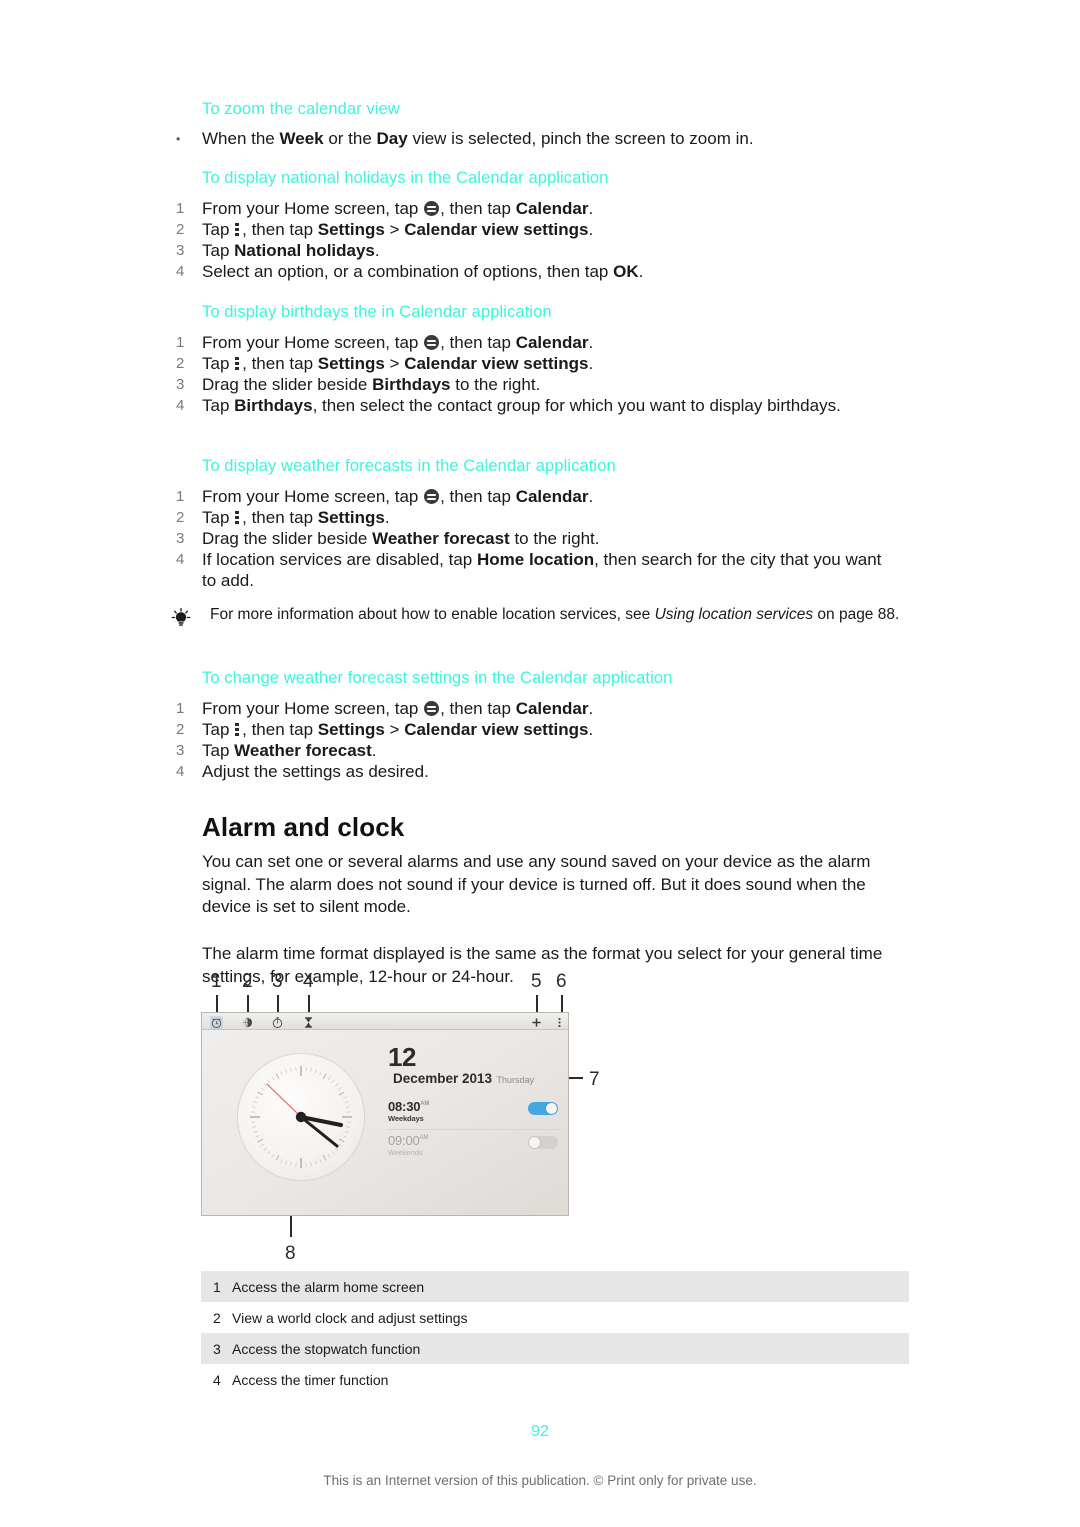  I want to click on timer-hourglass-icon, so click(308, 1022).